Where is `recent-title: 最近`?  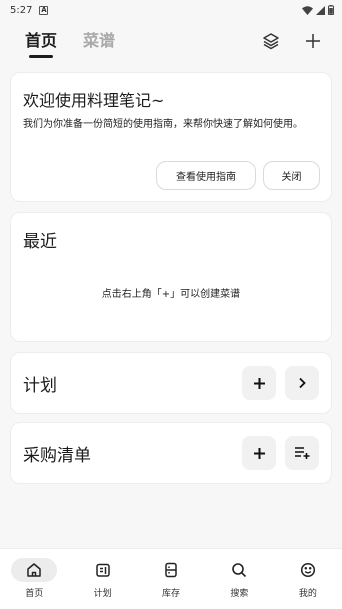
recent-title: 最近 is located at coordinates (40, 242).